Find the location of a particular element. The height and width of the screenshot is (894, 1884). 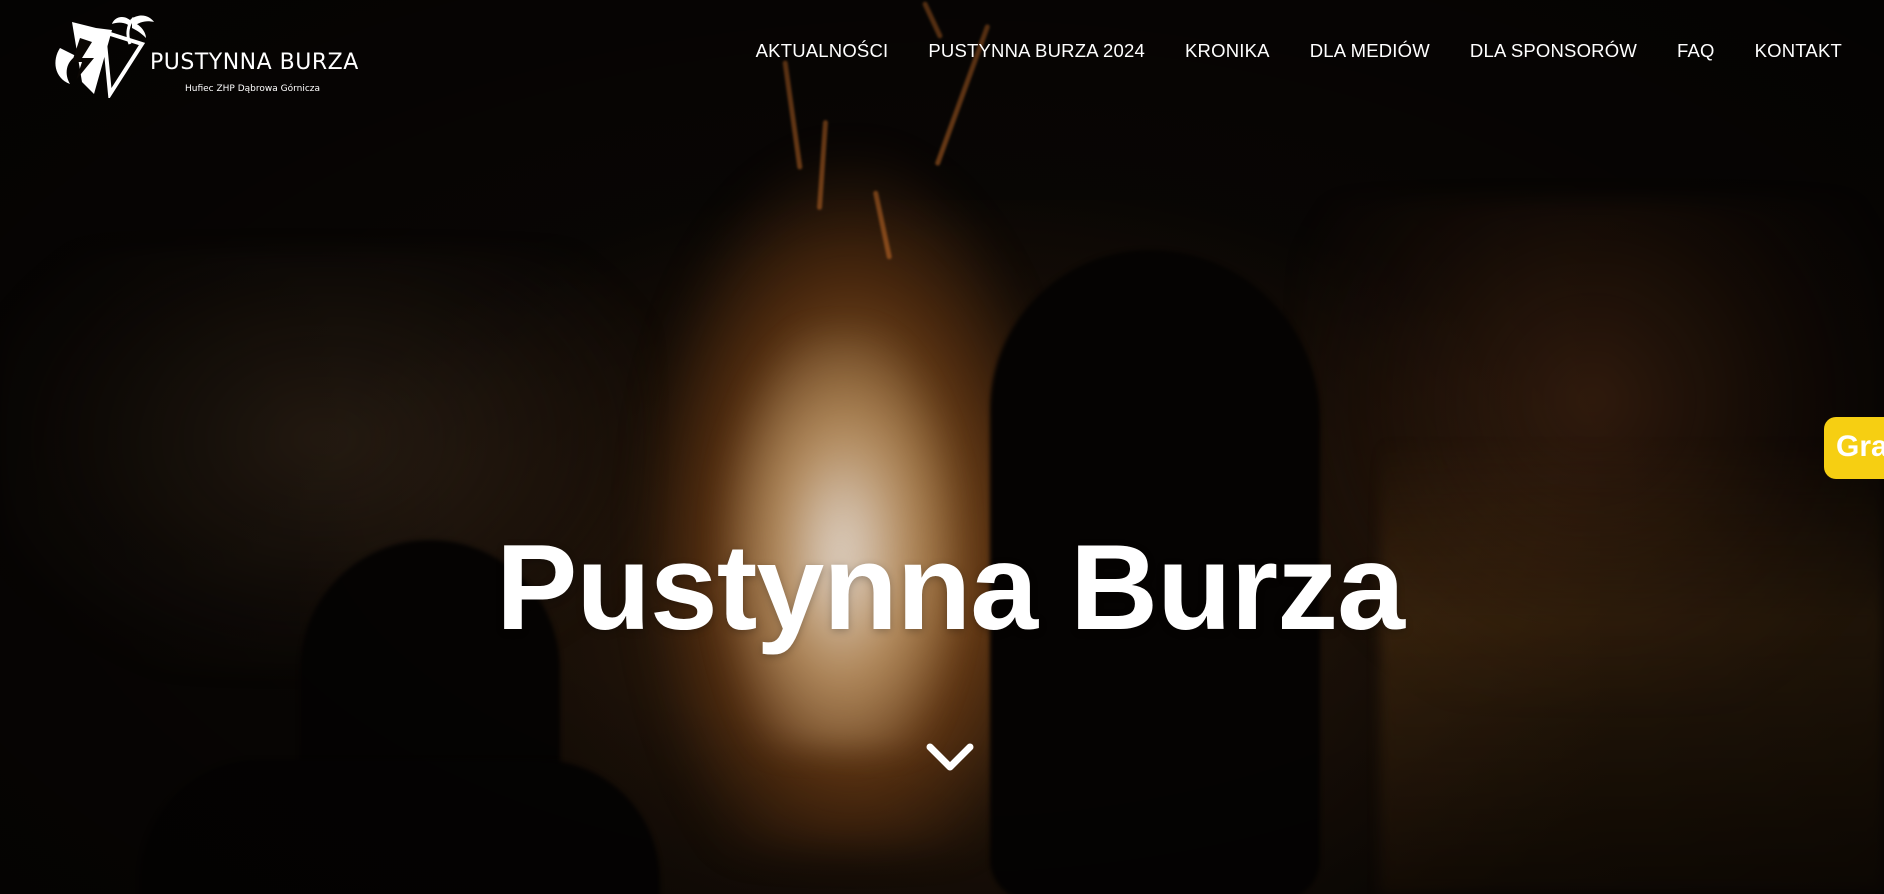

chevron-down-icon is located at coordinates (950, 757).